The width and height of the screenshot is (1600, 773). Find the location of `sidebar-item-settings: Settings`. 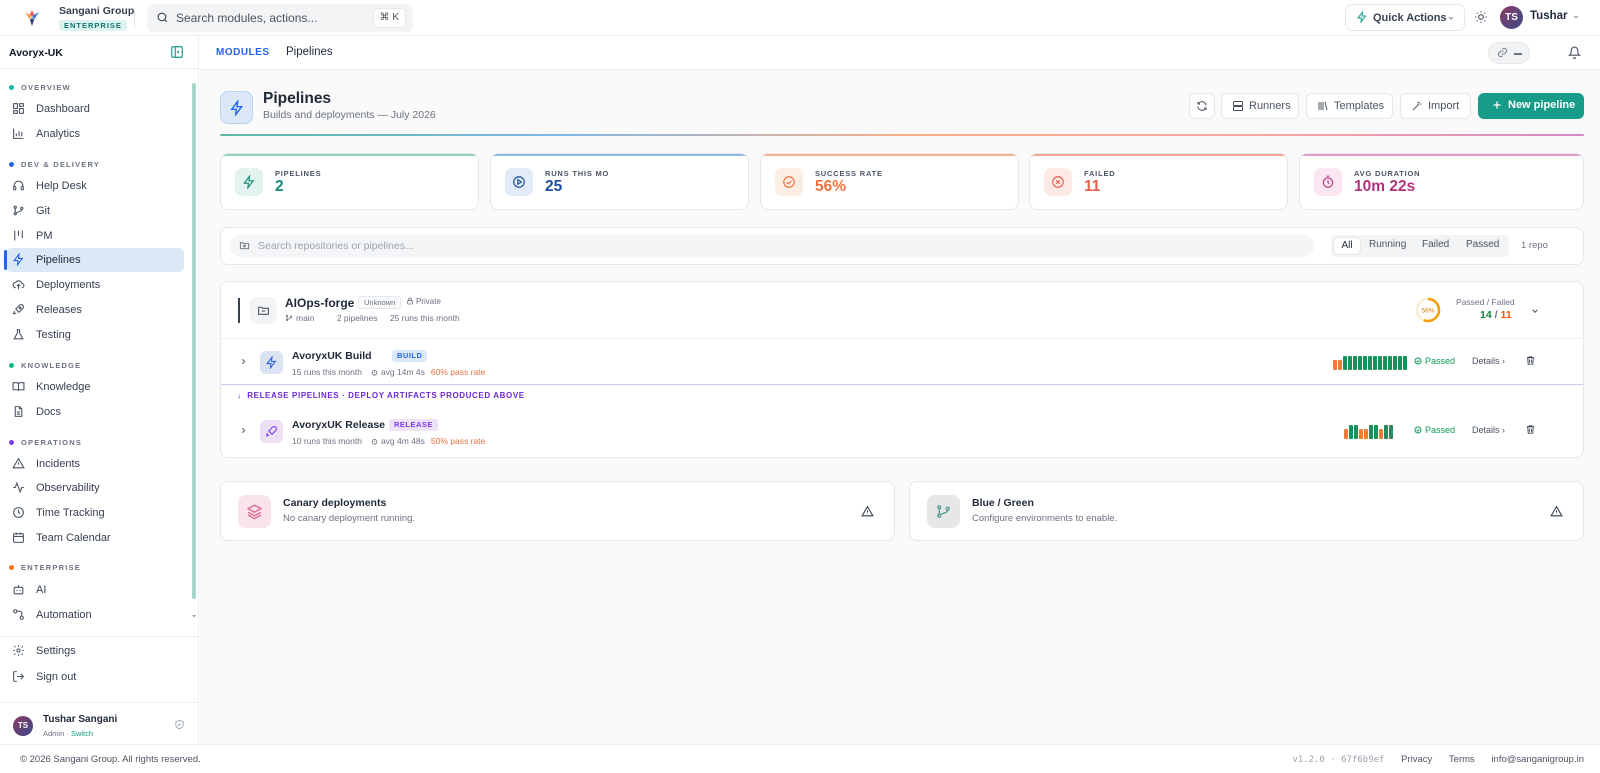

sidebar-item-settings: Settings is located at coordinates (95, 651).